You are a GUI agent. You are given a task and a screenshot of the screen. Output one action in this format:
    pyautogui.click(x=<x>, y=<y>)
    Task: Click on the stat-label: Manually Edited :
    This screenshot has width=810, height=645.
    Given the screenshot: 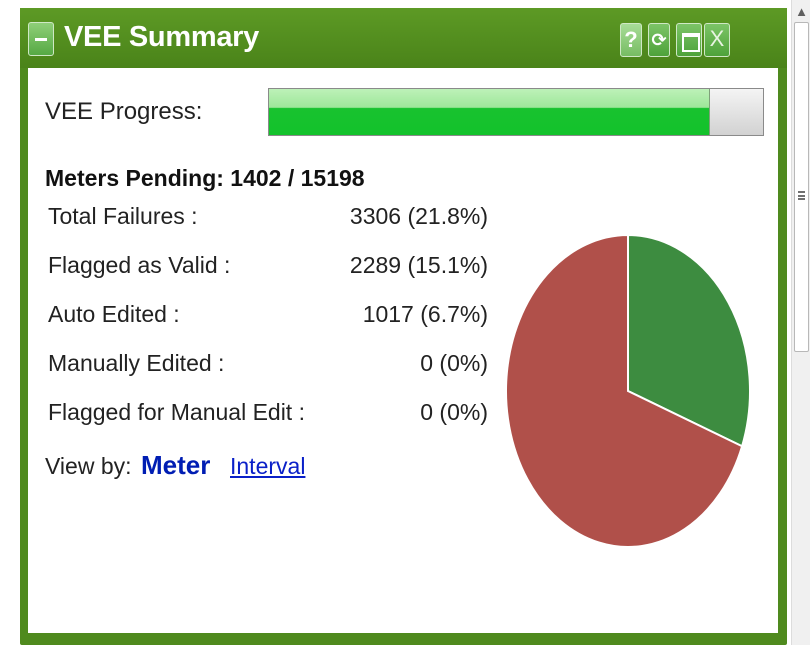 What is the action you would take?
    pyautogui.click(x=136, y=363)
    